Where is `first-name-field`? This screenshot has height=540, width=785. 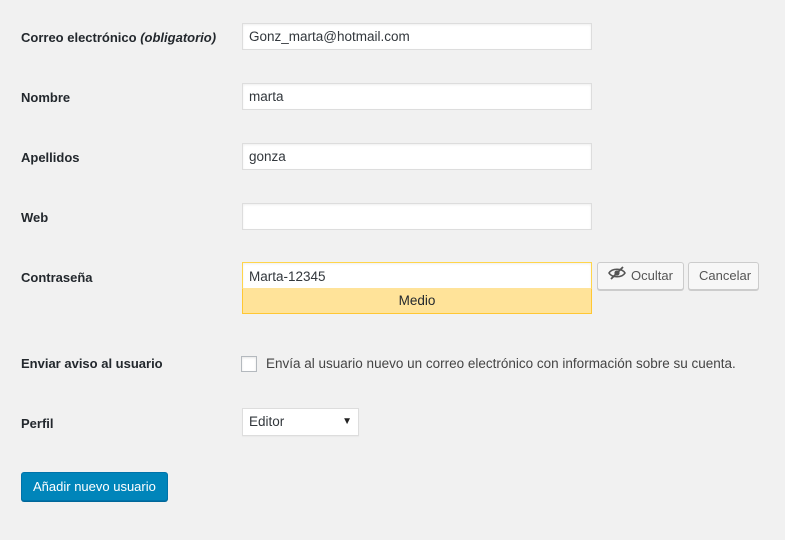
first-name-field is located at coordinates (417, 96).